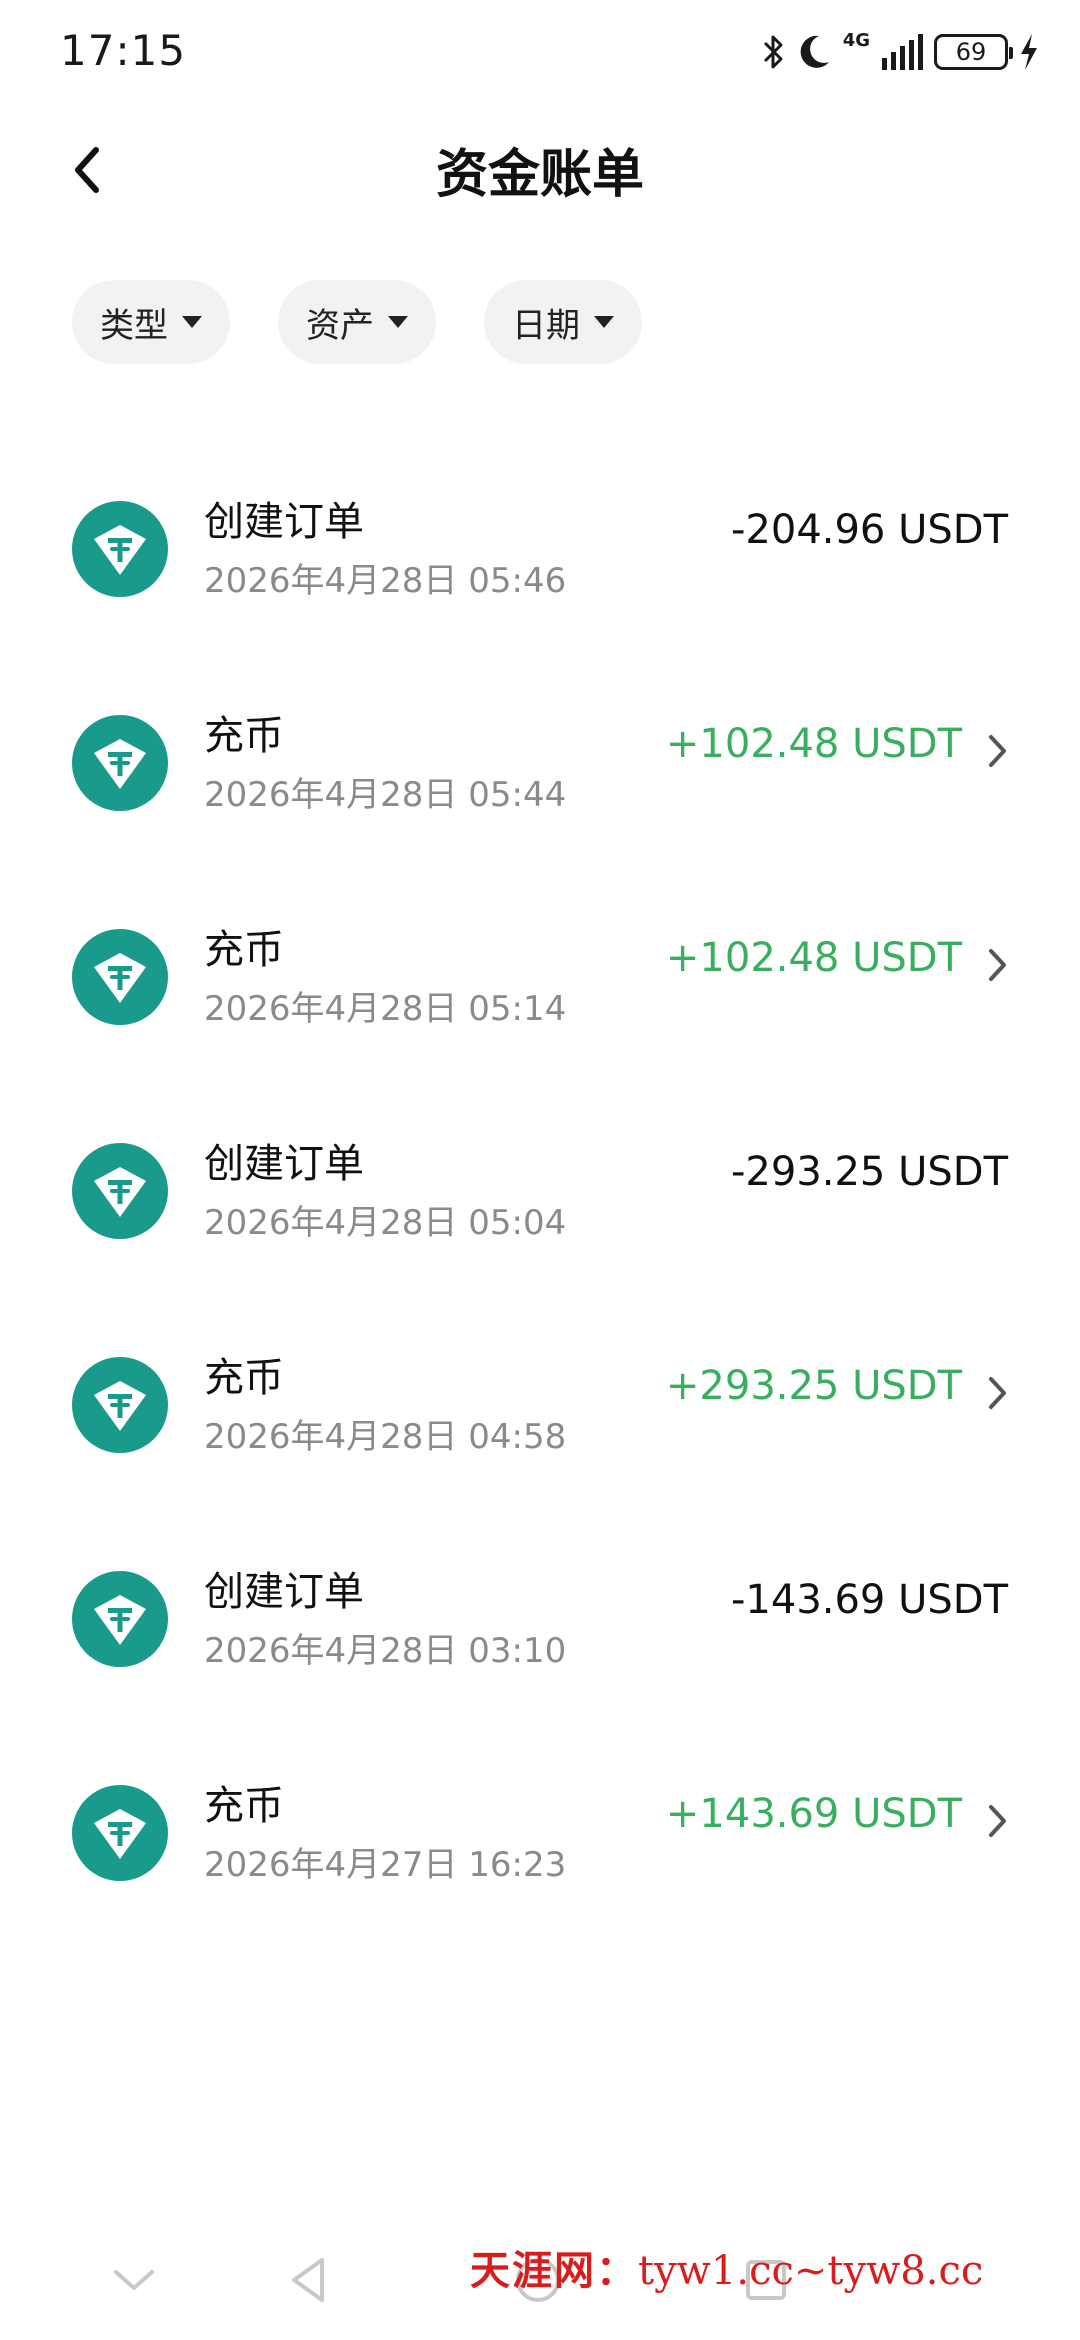  I want to click on transaction-row: 充币 2026年4月27日 16:23 +143.69 USDT, so click(540, 1880).